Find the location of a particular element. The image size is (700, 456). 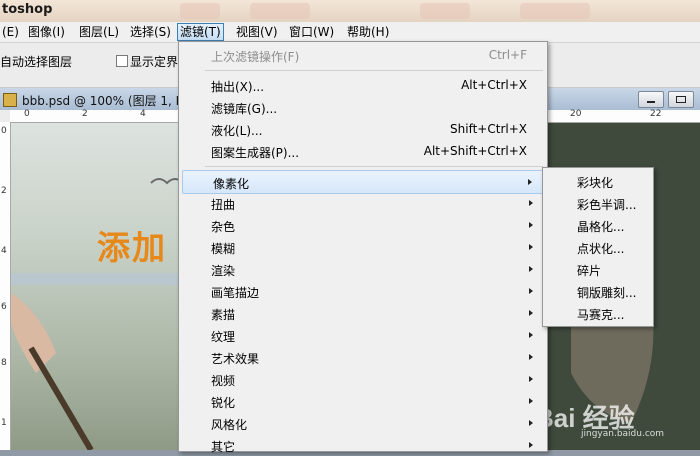

menu-item-label: 素描 is located at coordinates (223, 314).